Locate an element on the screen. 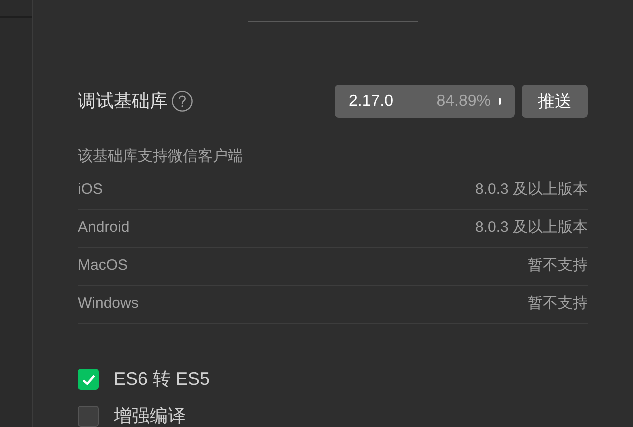  platform-name: Windows is located at coordinates (108, 304).